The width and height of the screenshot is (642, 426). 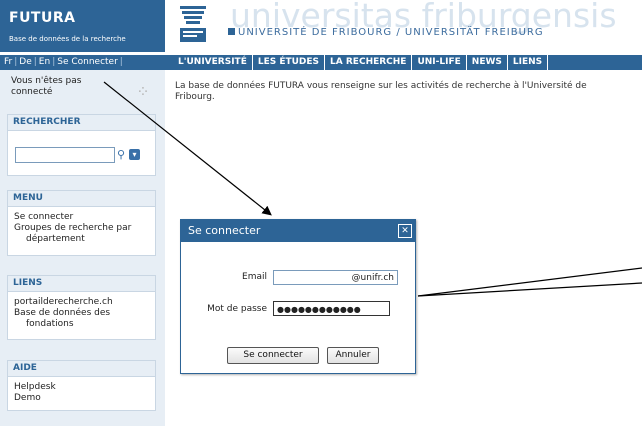 I want to click on arrow-to-fields, so click(x=529, y=282).